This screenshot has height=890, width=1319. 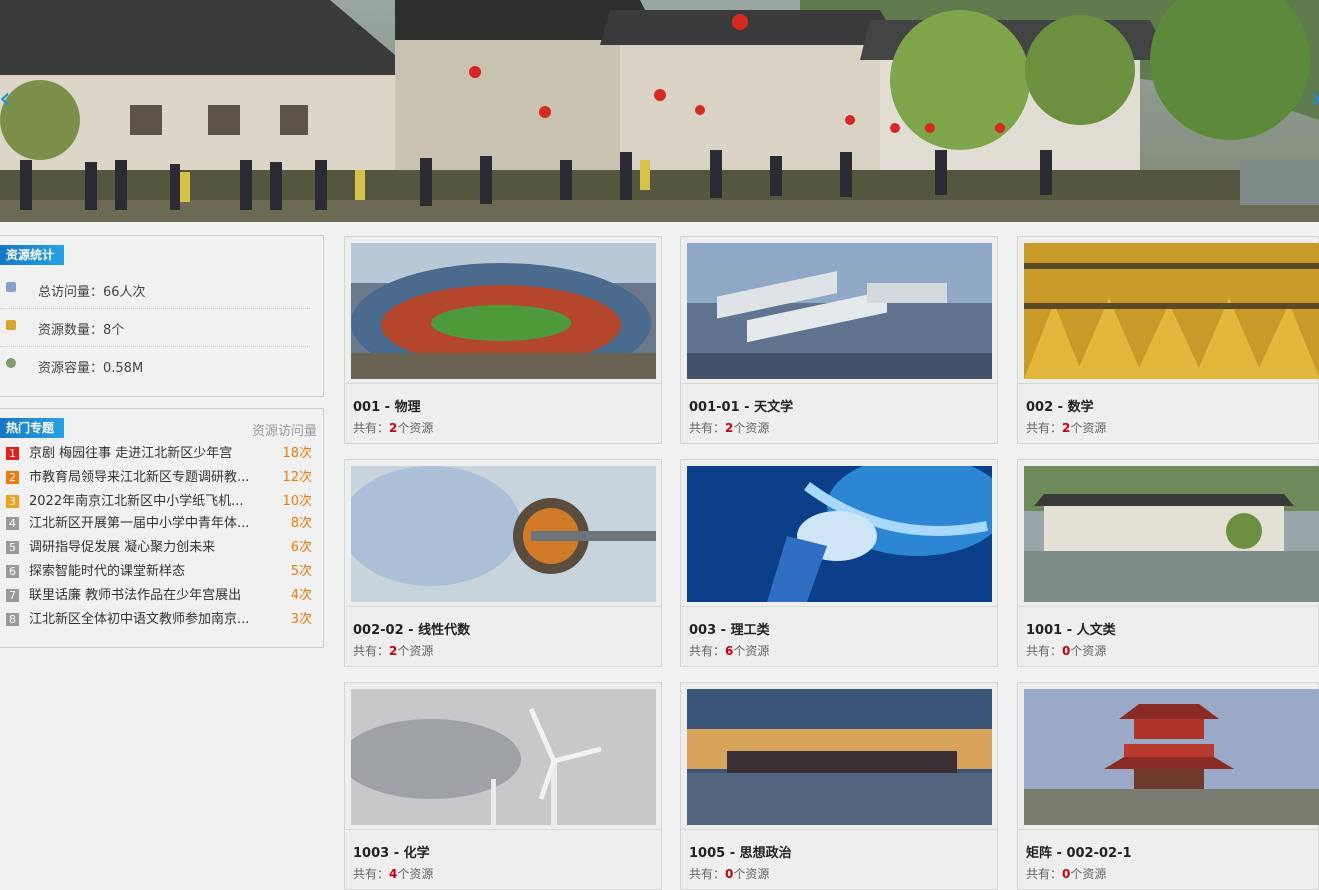 I want to click on hot-topic-count: 3次, so click(x=301, y=619).